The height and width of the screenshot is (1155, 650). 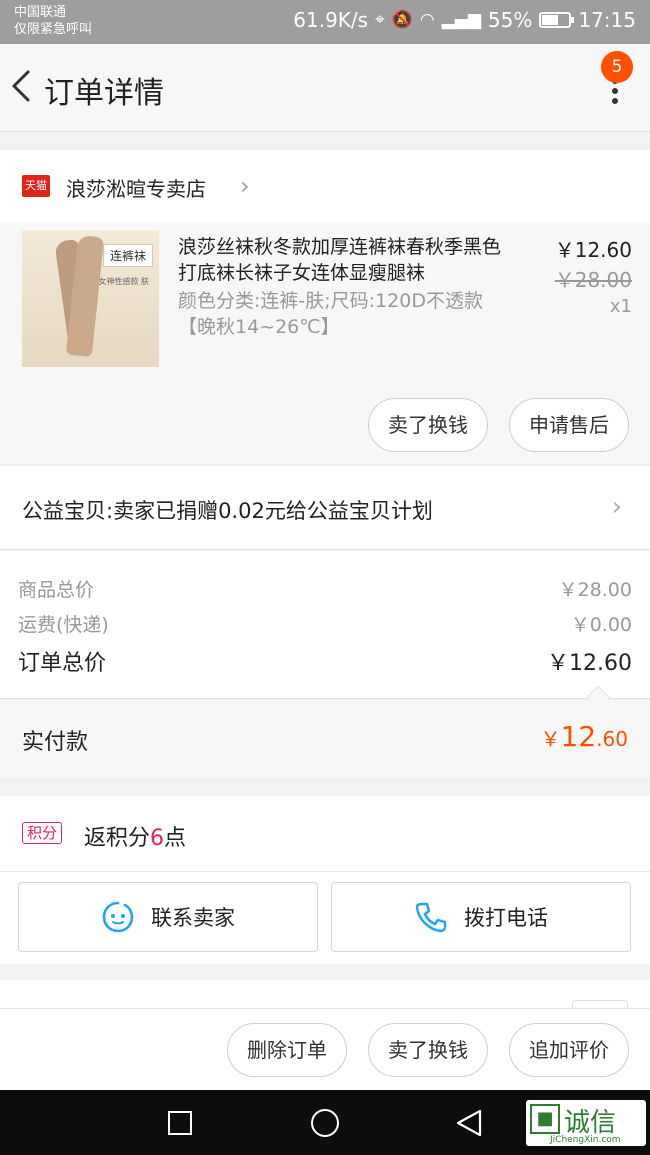 What do you see at coordinates (402, 20) in the screenshot?
I see `mute-icon: 🔕` at bounding box center [402, 20].